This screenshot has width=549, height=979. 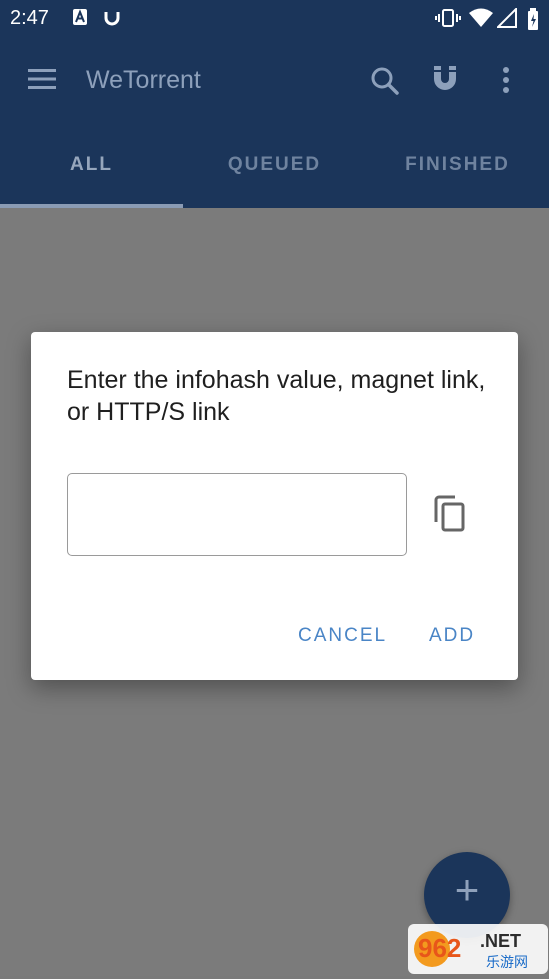 I want to click on svg-text: 962, so click(x=439, y=948).